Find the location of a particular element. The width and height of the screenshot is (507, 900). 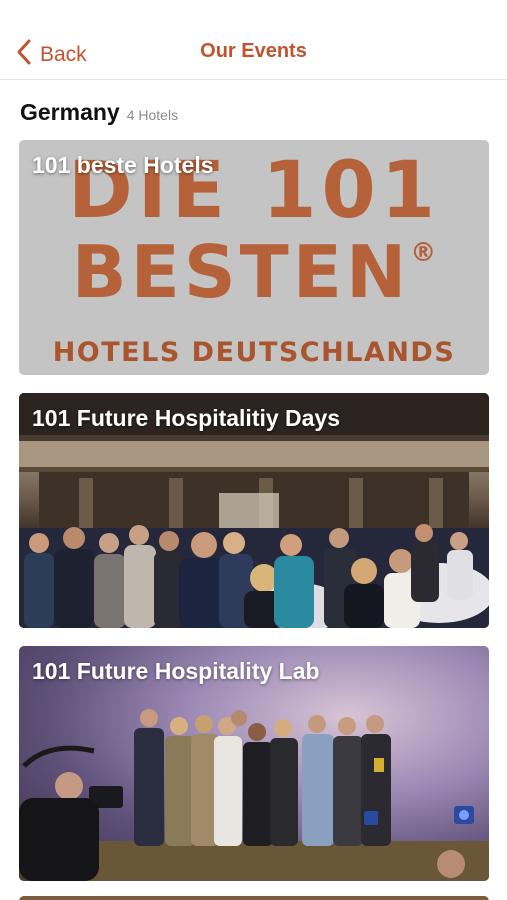

section-count: 4 Hotels is located at coordinates (152, 115).